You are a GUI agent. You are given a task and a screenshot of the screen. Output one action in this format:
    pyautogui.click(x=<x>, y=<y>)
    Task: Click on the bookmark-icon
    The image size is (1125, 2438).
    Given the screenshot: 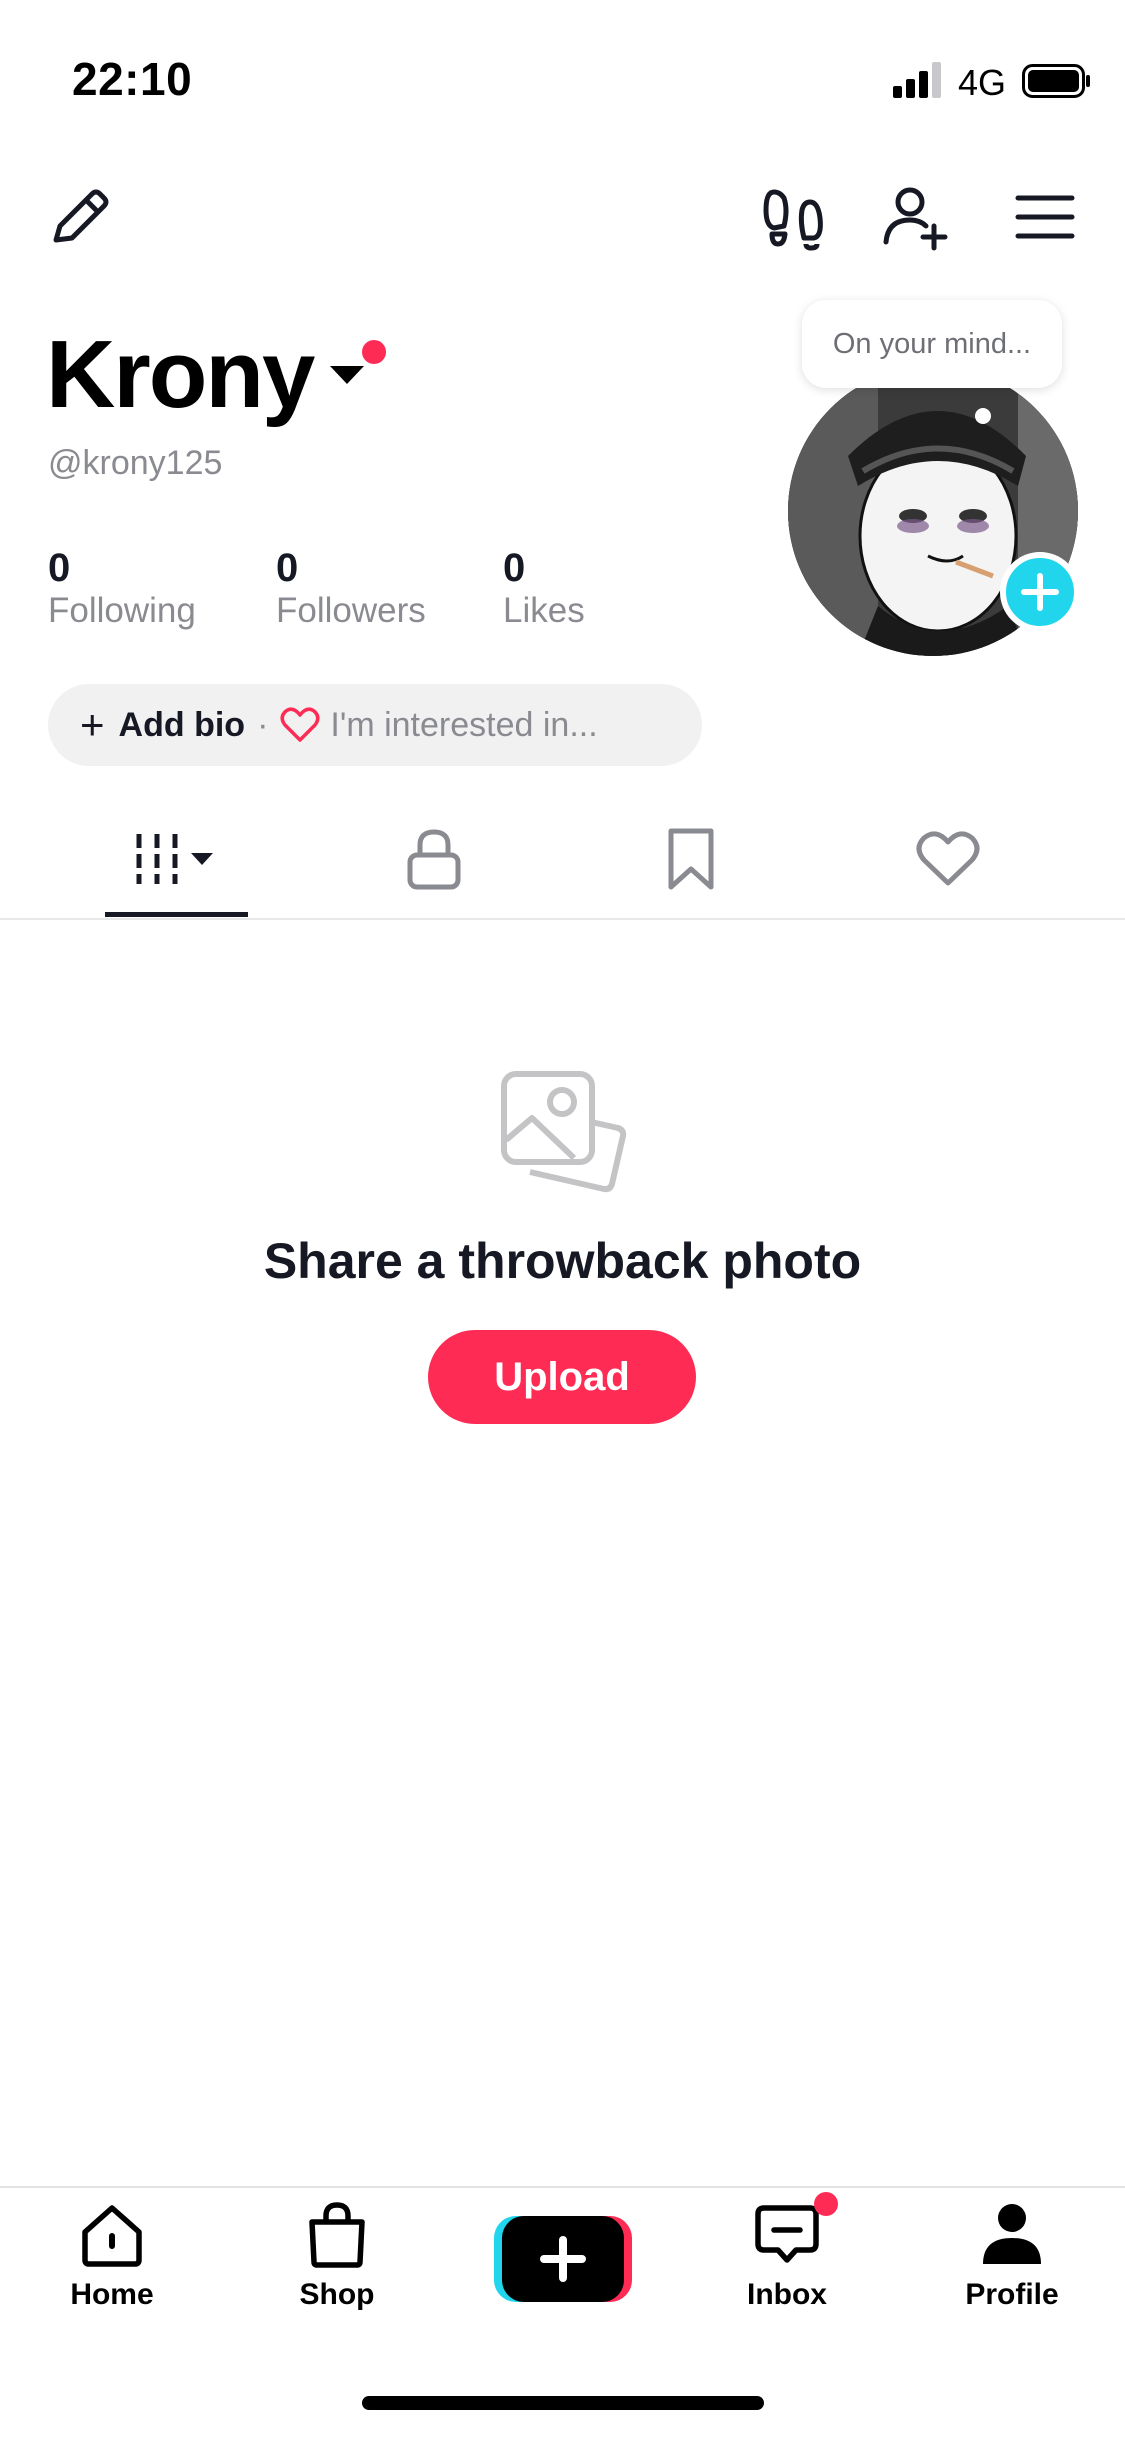 What is the action you would take?
    pyautogui.click(x=691, y=859)
    